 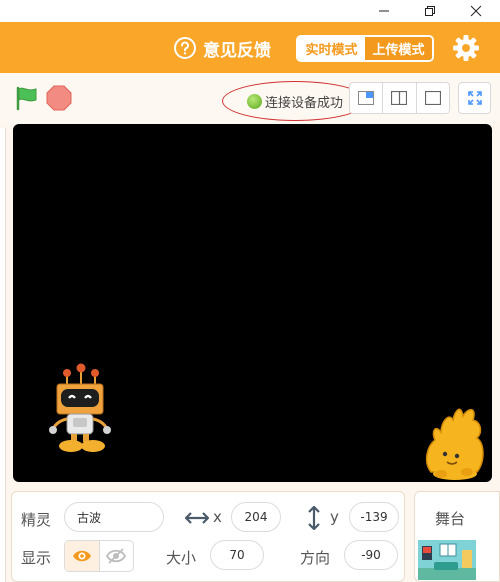 I want to click on small-stage-icon, so click(x=366, y=98).